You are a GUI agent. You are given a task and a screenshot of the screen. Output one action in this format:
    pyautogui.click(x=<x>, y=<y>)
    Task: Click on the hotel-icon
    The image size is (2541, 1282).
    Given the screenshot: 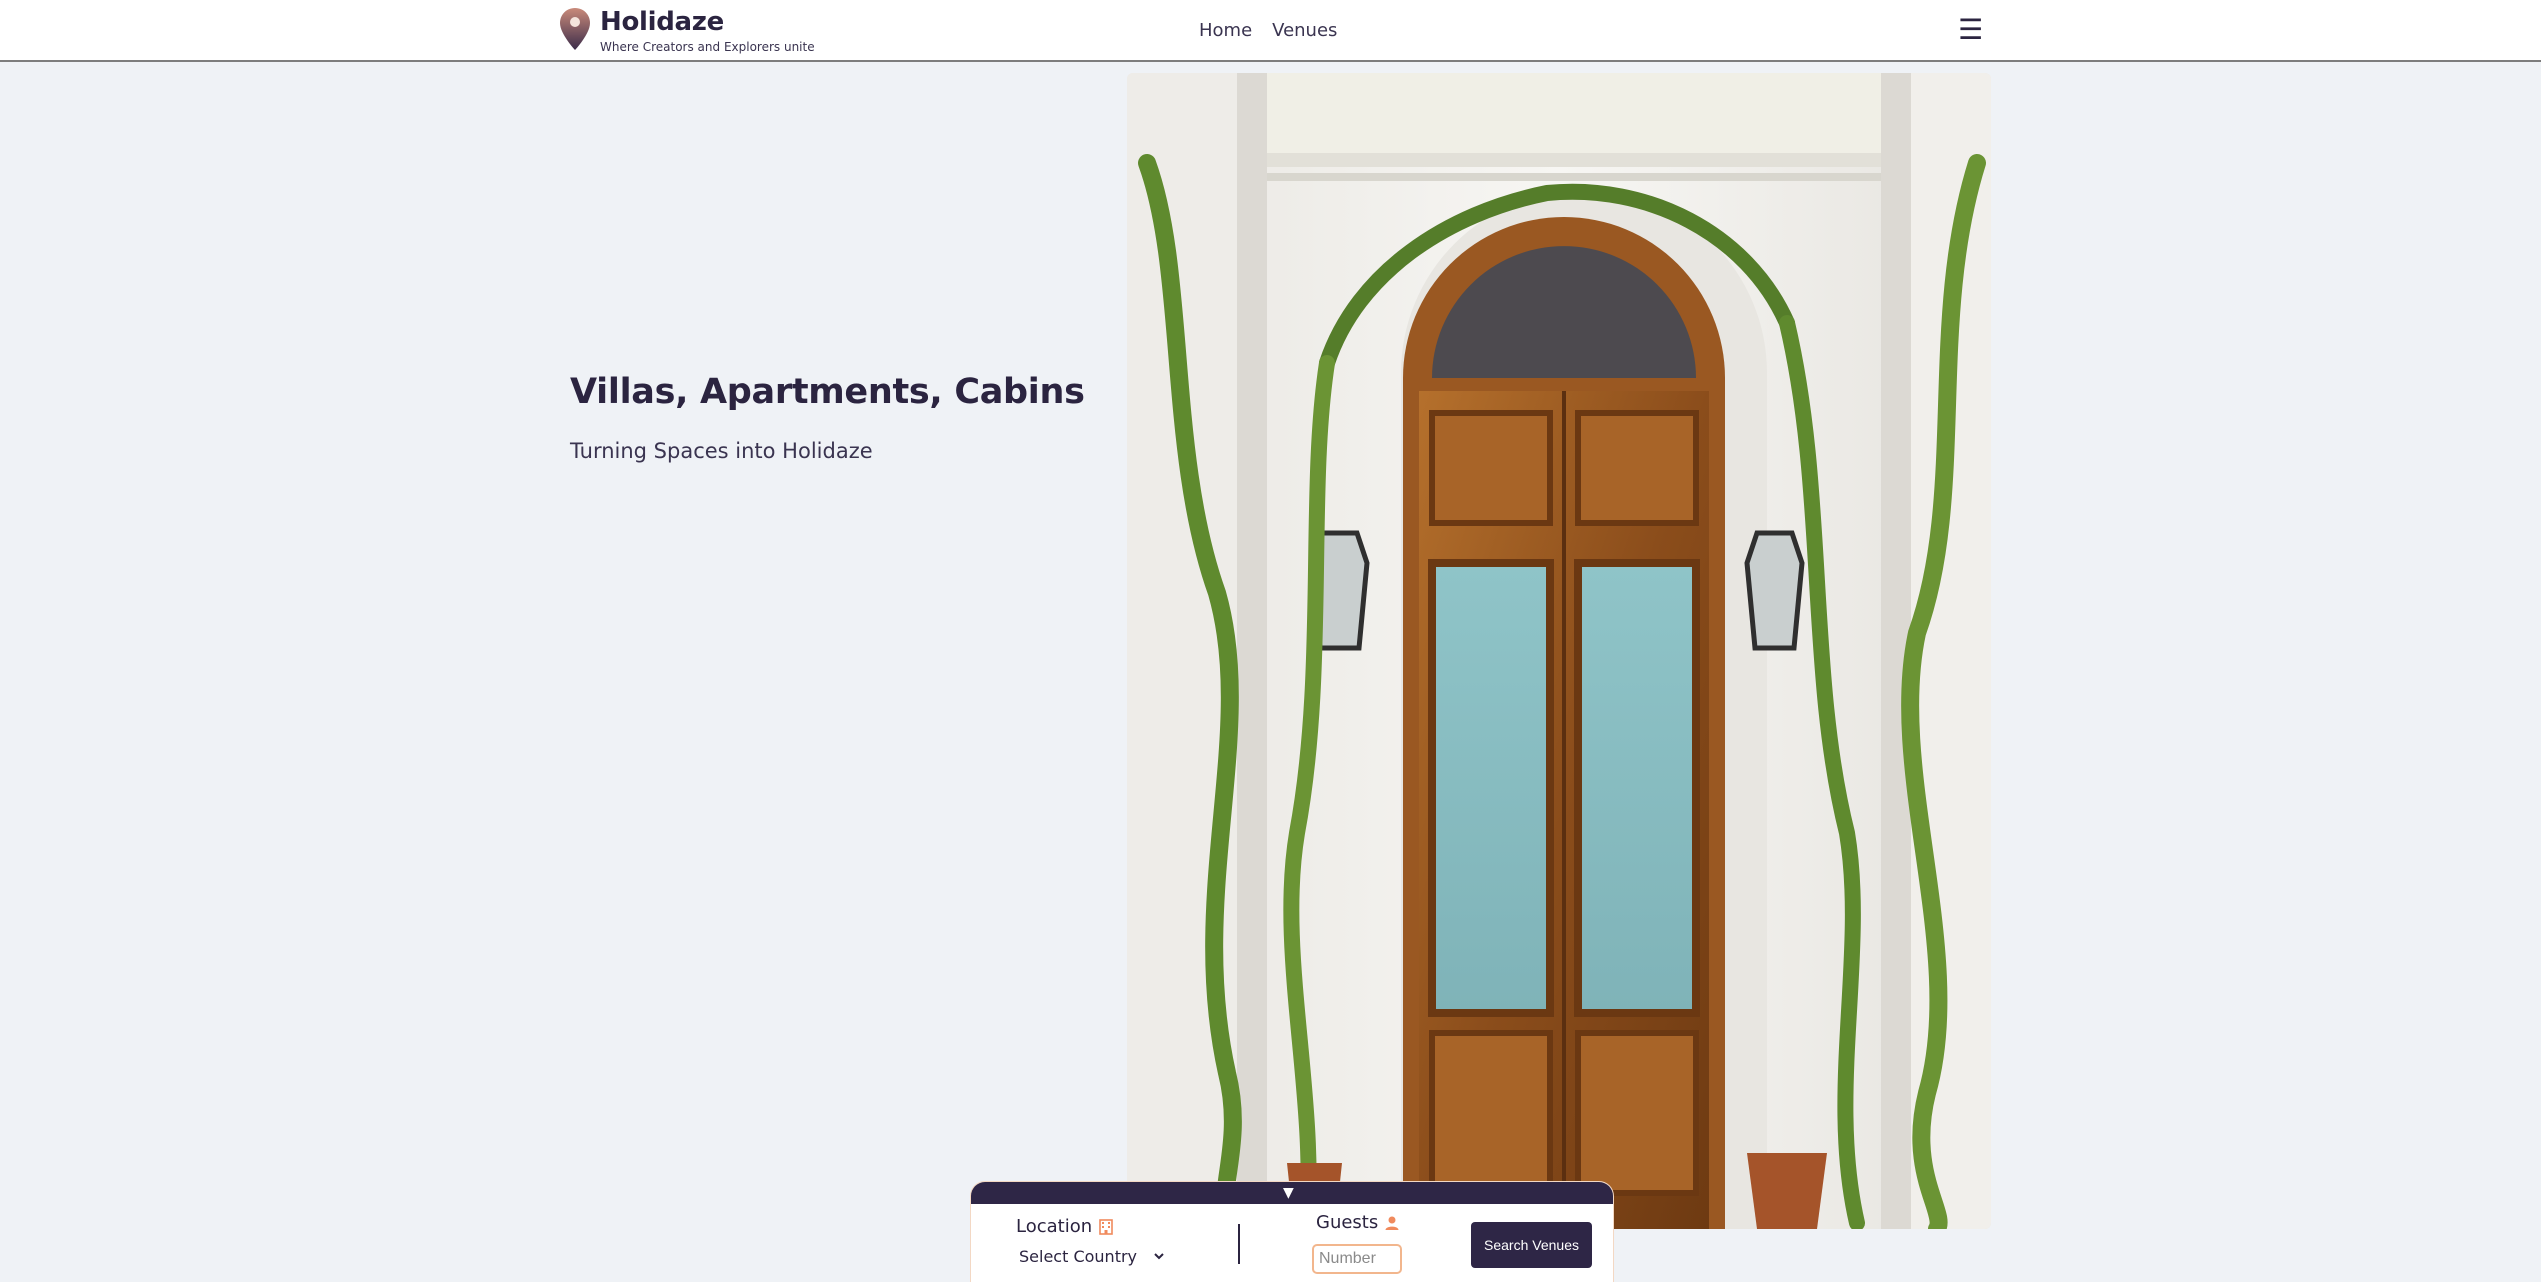 What is the action you would take?
    pyautogui.click(x=1106, y=1226)
    